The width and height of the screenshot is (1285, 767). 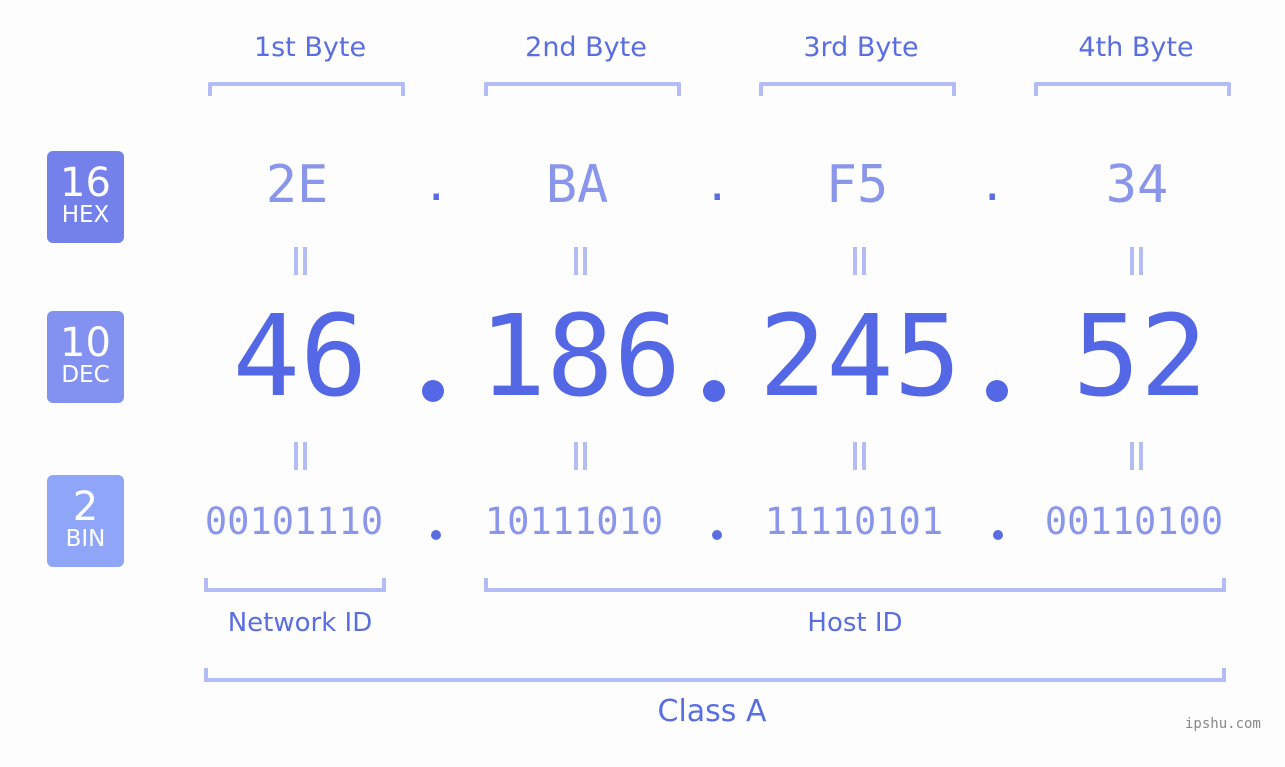 I want to click on bin-badge-label: BIN, so click(x=85, y=539).